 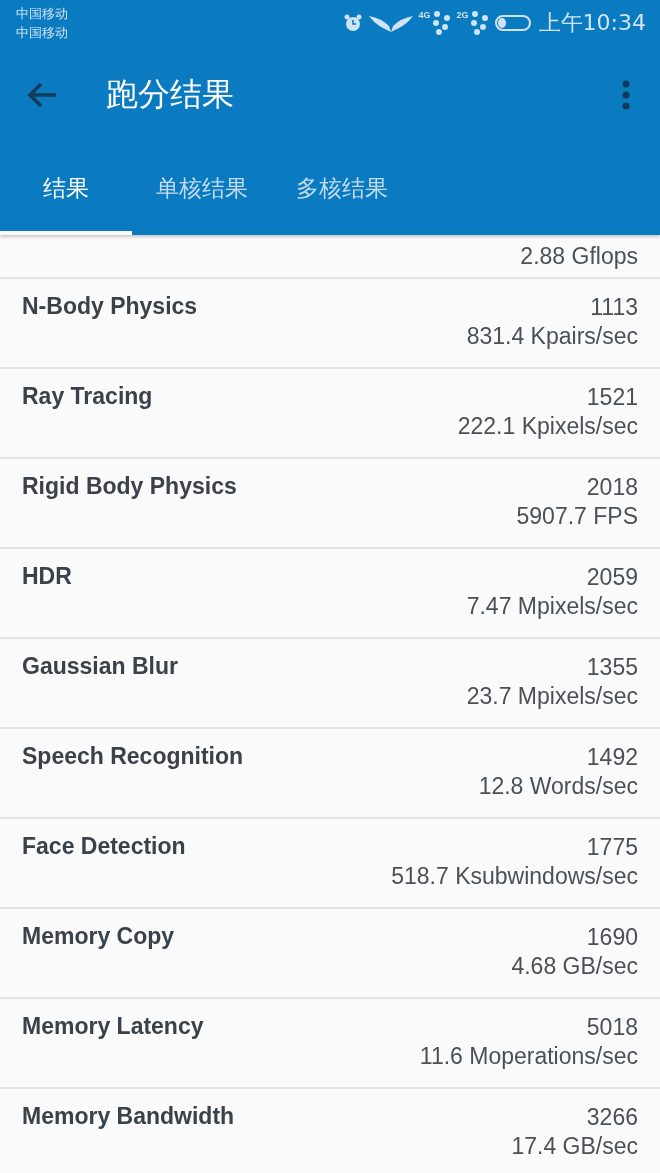 What do you see at coordinates (98, 936) in the screenshot?
I see `test-name: Memory Copy` at bounding box center [98, 936].